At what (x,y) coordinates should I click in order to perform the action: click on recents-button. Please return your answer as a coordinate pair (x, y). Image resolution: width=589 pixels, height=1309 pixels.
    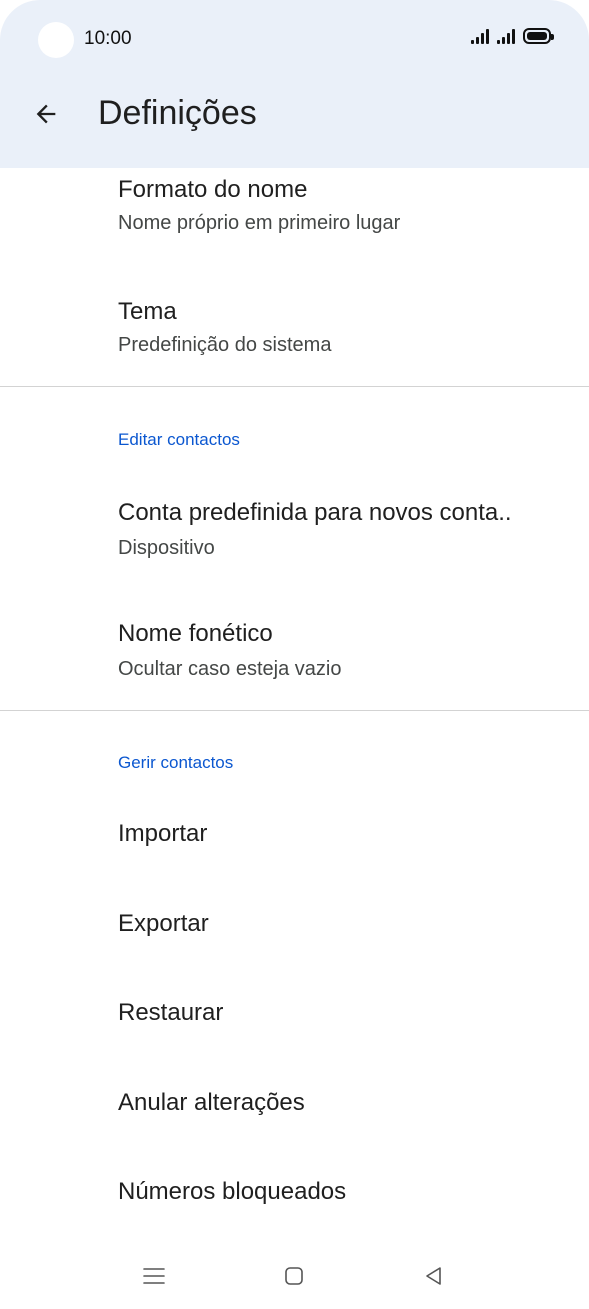
    Looking at the image, I should click on (154, 1276).